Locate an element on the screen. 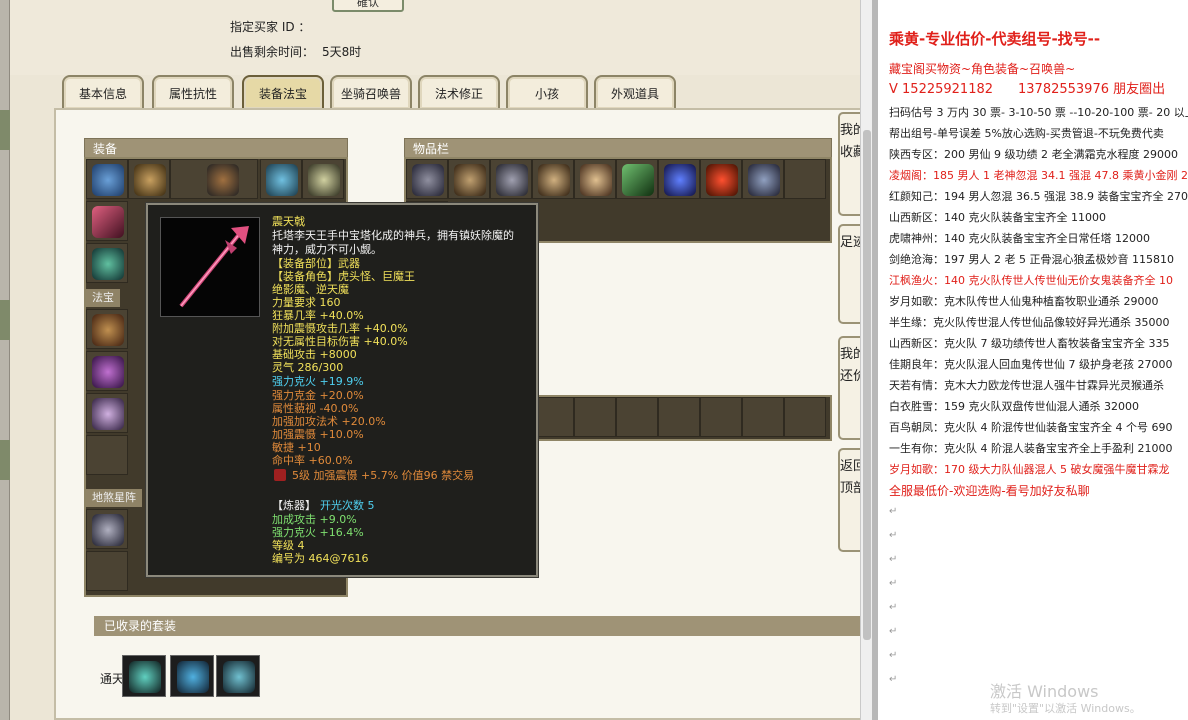  time-left-value: 5天8时 is located at coordinates (342, 52).